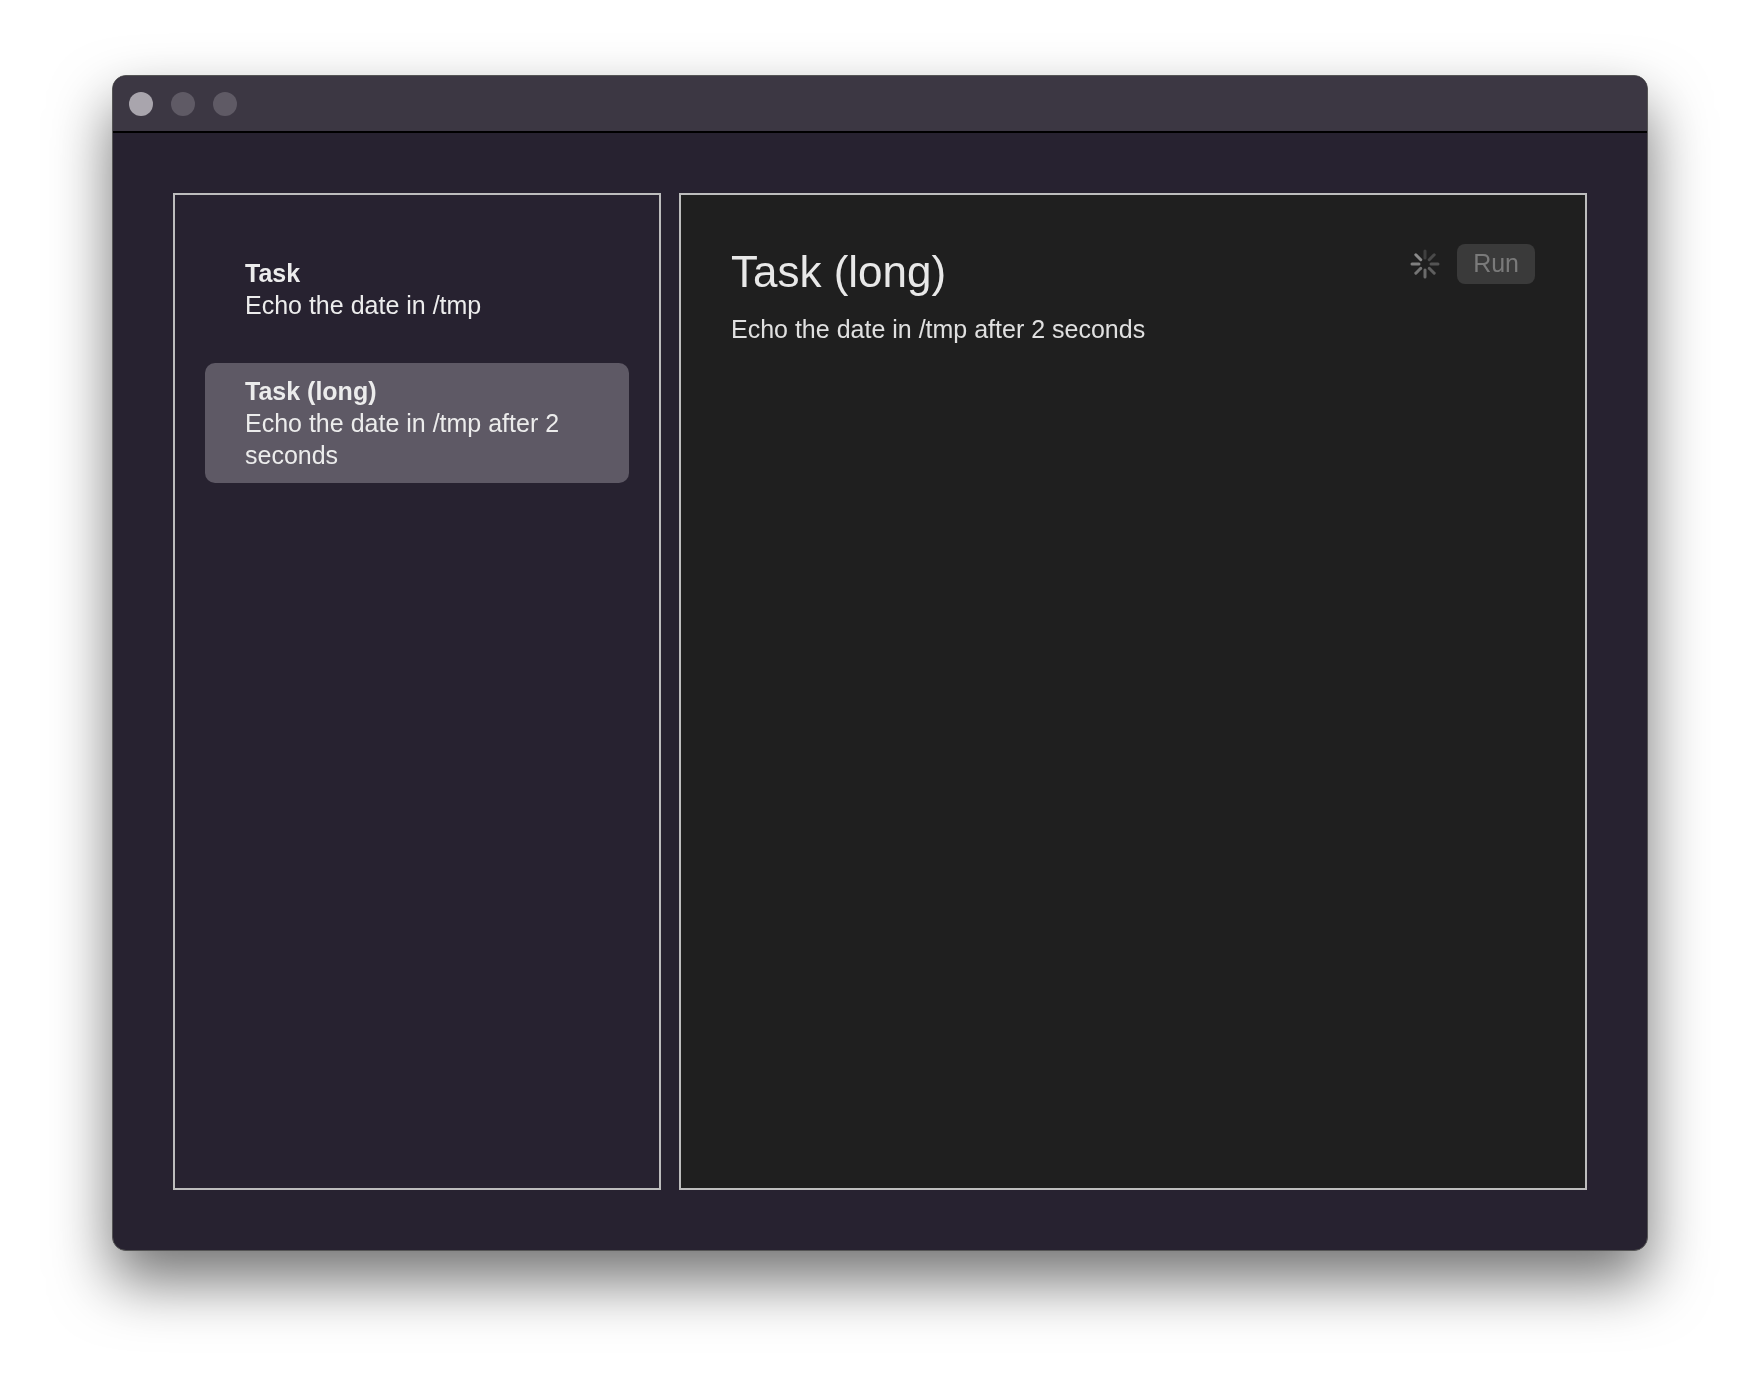  Describe the element at coordinates (364, 305) in the screenshot. I see `task-description: Echo the date in /tmp` at that location.